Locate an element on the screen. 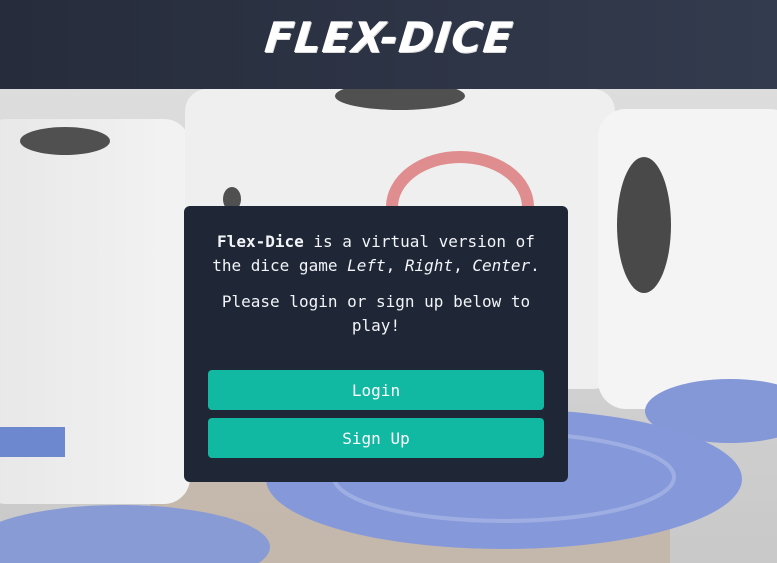 The width and height of the screenshot is (777, 563). intro-end: . is located at coordinates (535, 265).